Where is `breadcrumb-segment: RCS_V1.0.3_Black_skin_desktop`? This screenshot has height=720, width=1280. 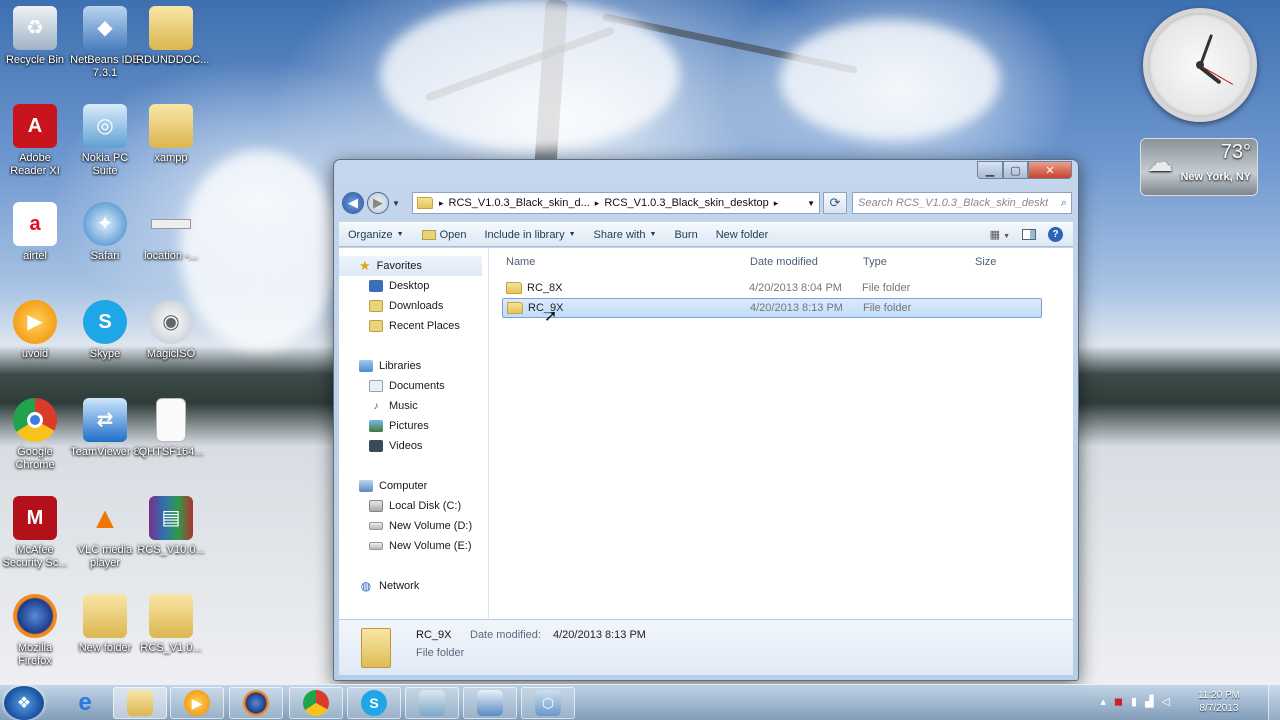
breadcrumb-segment: RCS_V1.0.3_Black_skin_desktop is located at coordinates (686, 203).